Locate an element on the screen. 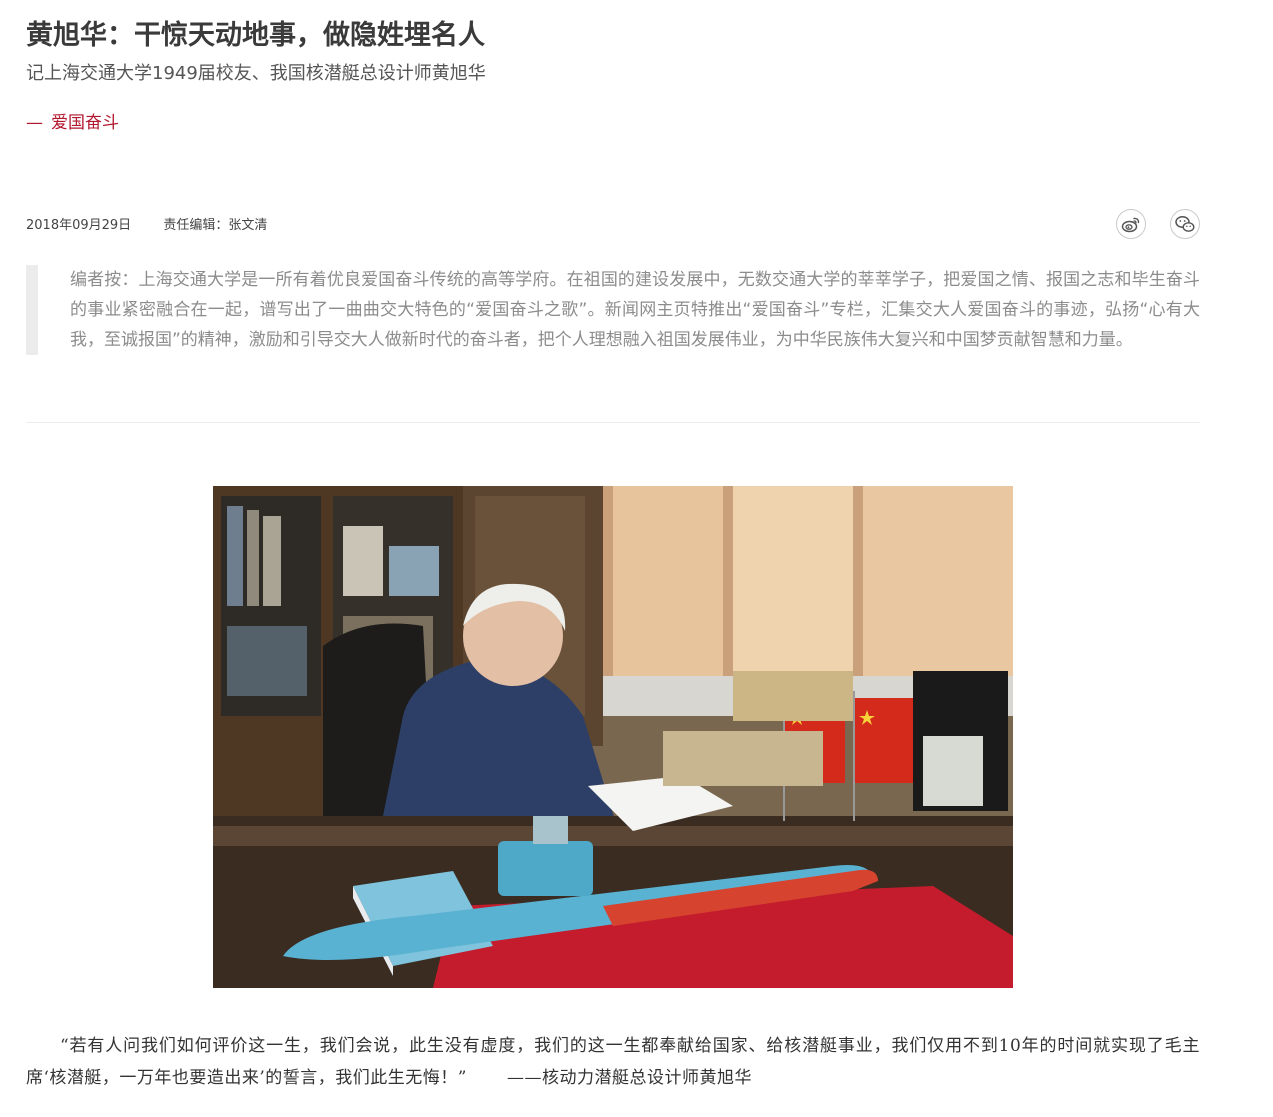 The width and height of the screenshot is (1273, 1117). column-link: — 爱国奋斗 is located at coordinates (72, 123).